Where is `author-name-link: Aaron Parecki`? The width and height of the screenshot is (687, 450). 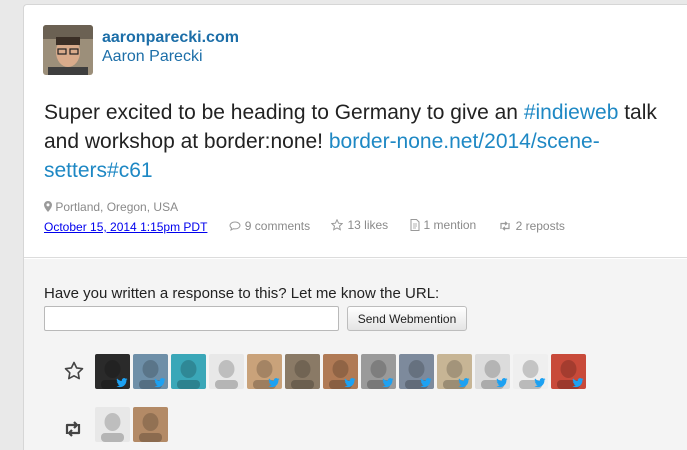 author-name-link: Aaron Parecki is located at coordinates (152, 57).